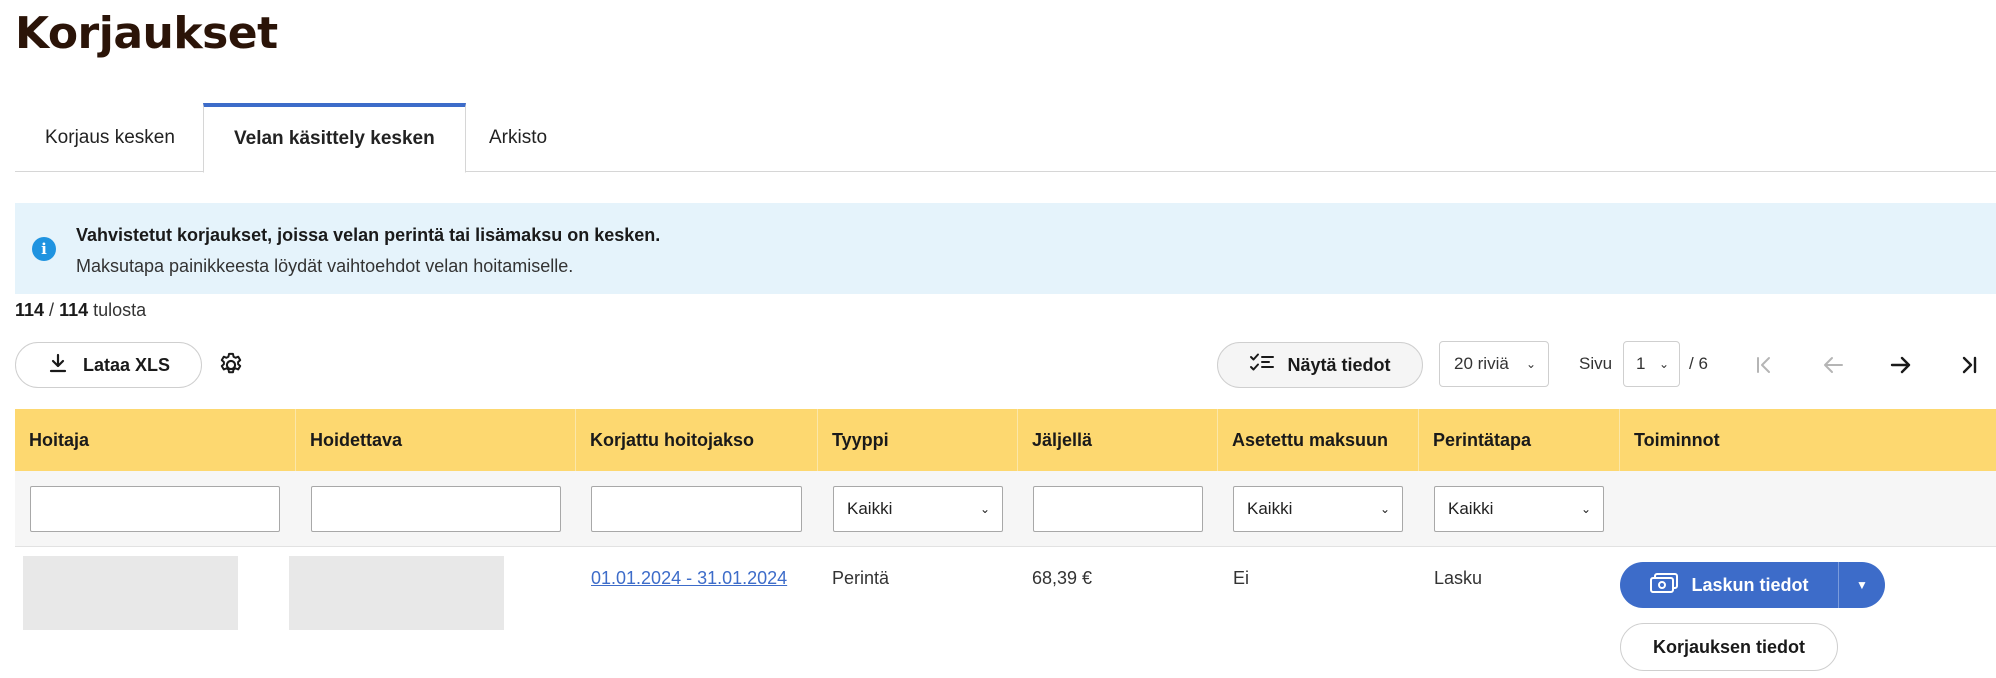  What do you see at coordinates (696, 509) in the screenshot?
I see `filter-hoitojakso-input` at bounding box center [696, 509].